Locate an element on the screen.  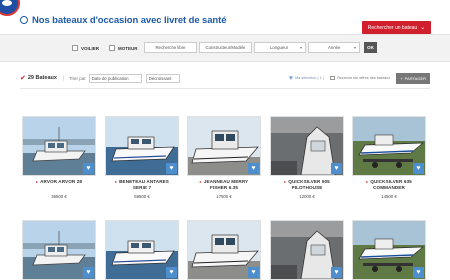
builder-model-placeholder: Constructeur/Modèle is located at coordinates (225, 47).